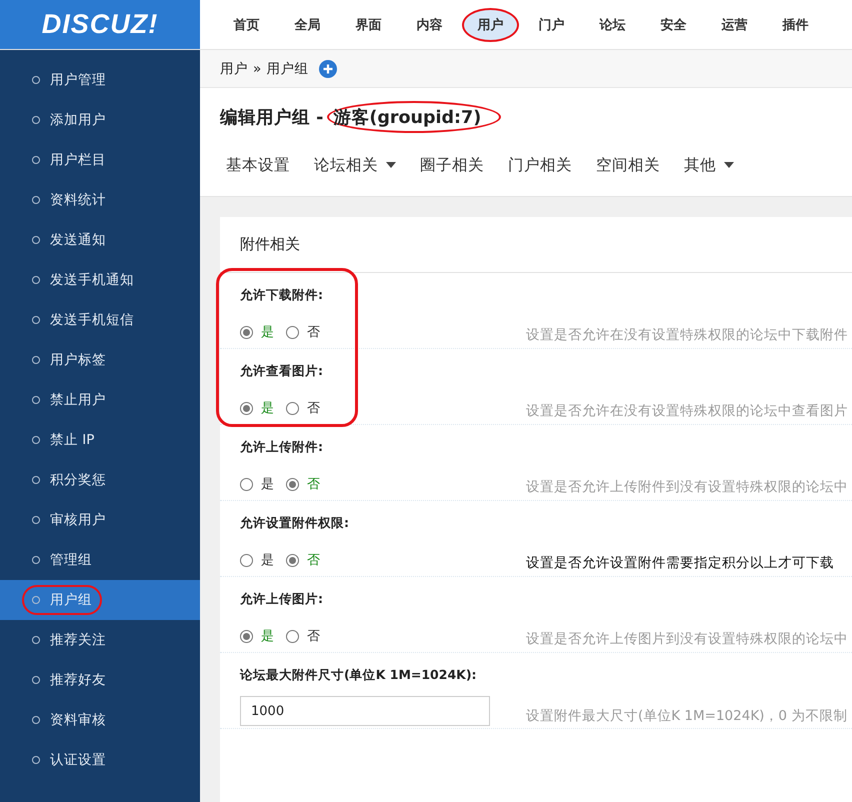 The height and width of the screenshot is (802, 852). I want to click on nav-tab: 全局, so click(307, 25).